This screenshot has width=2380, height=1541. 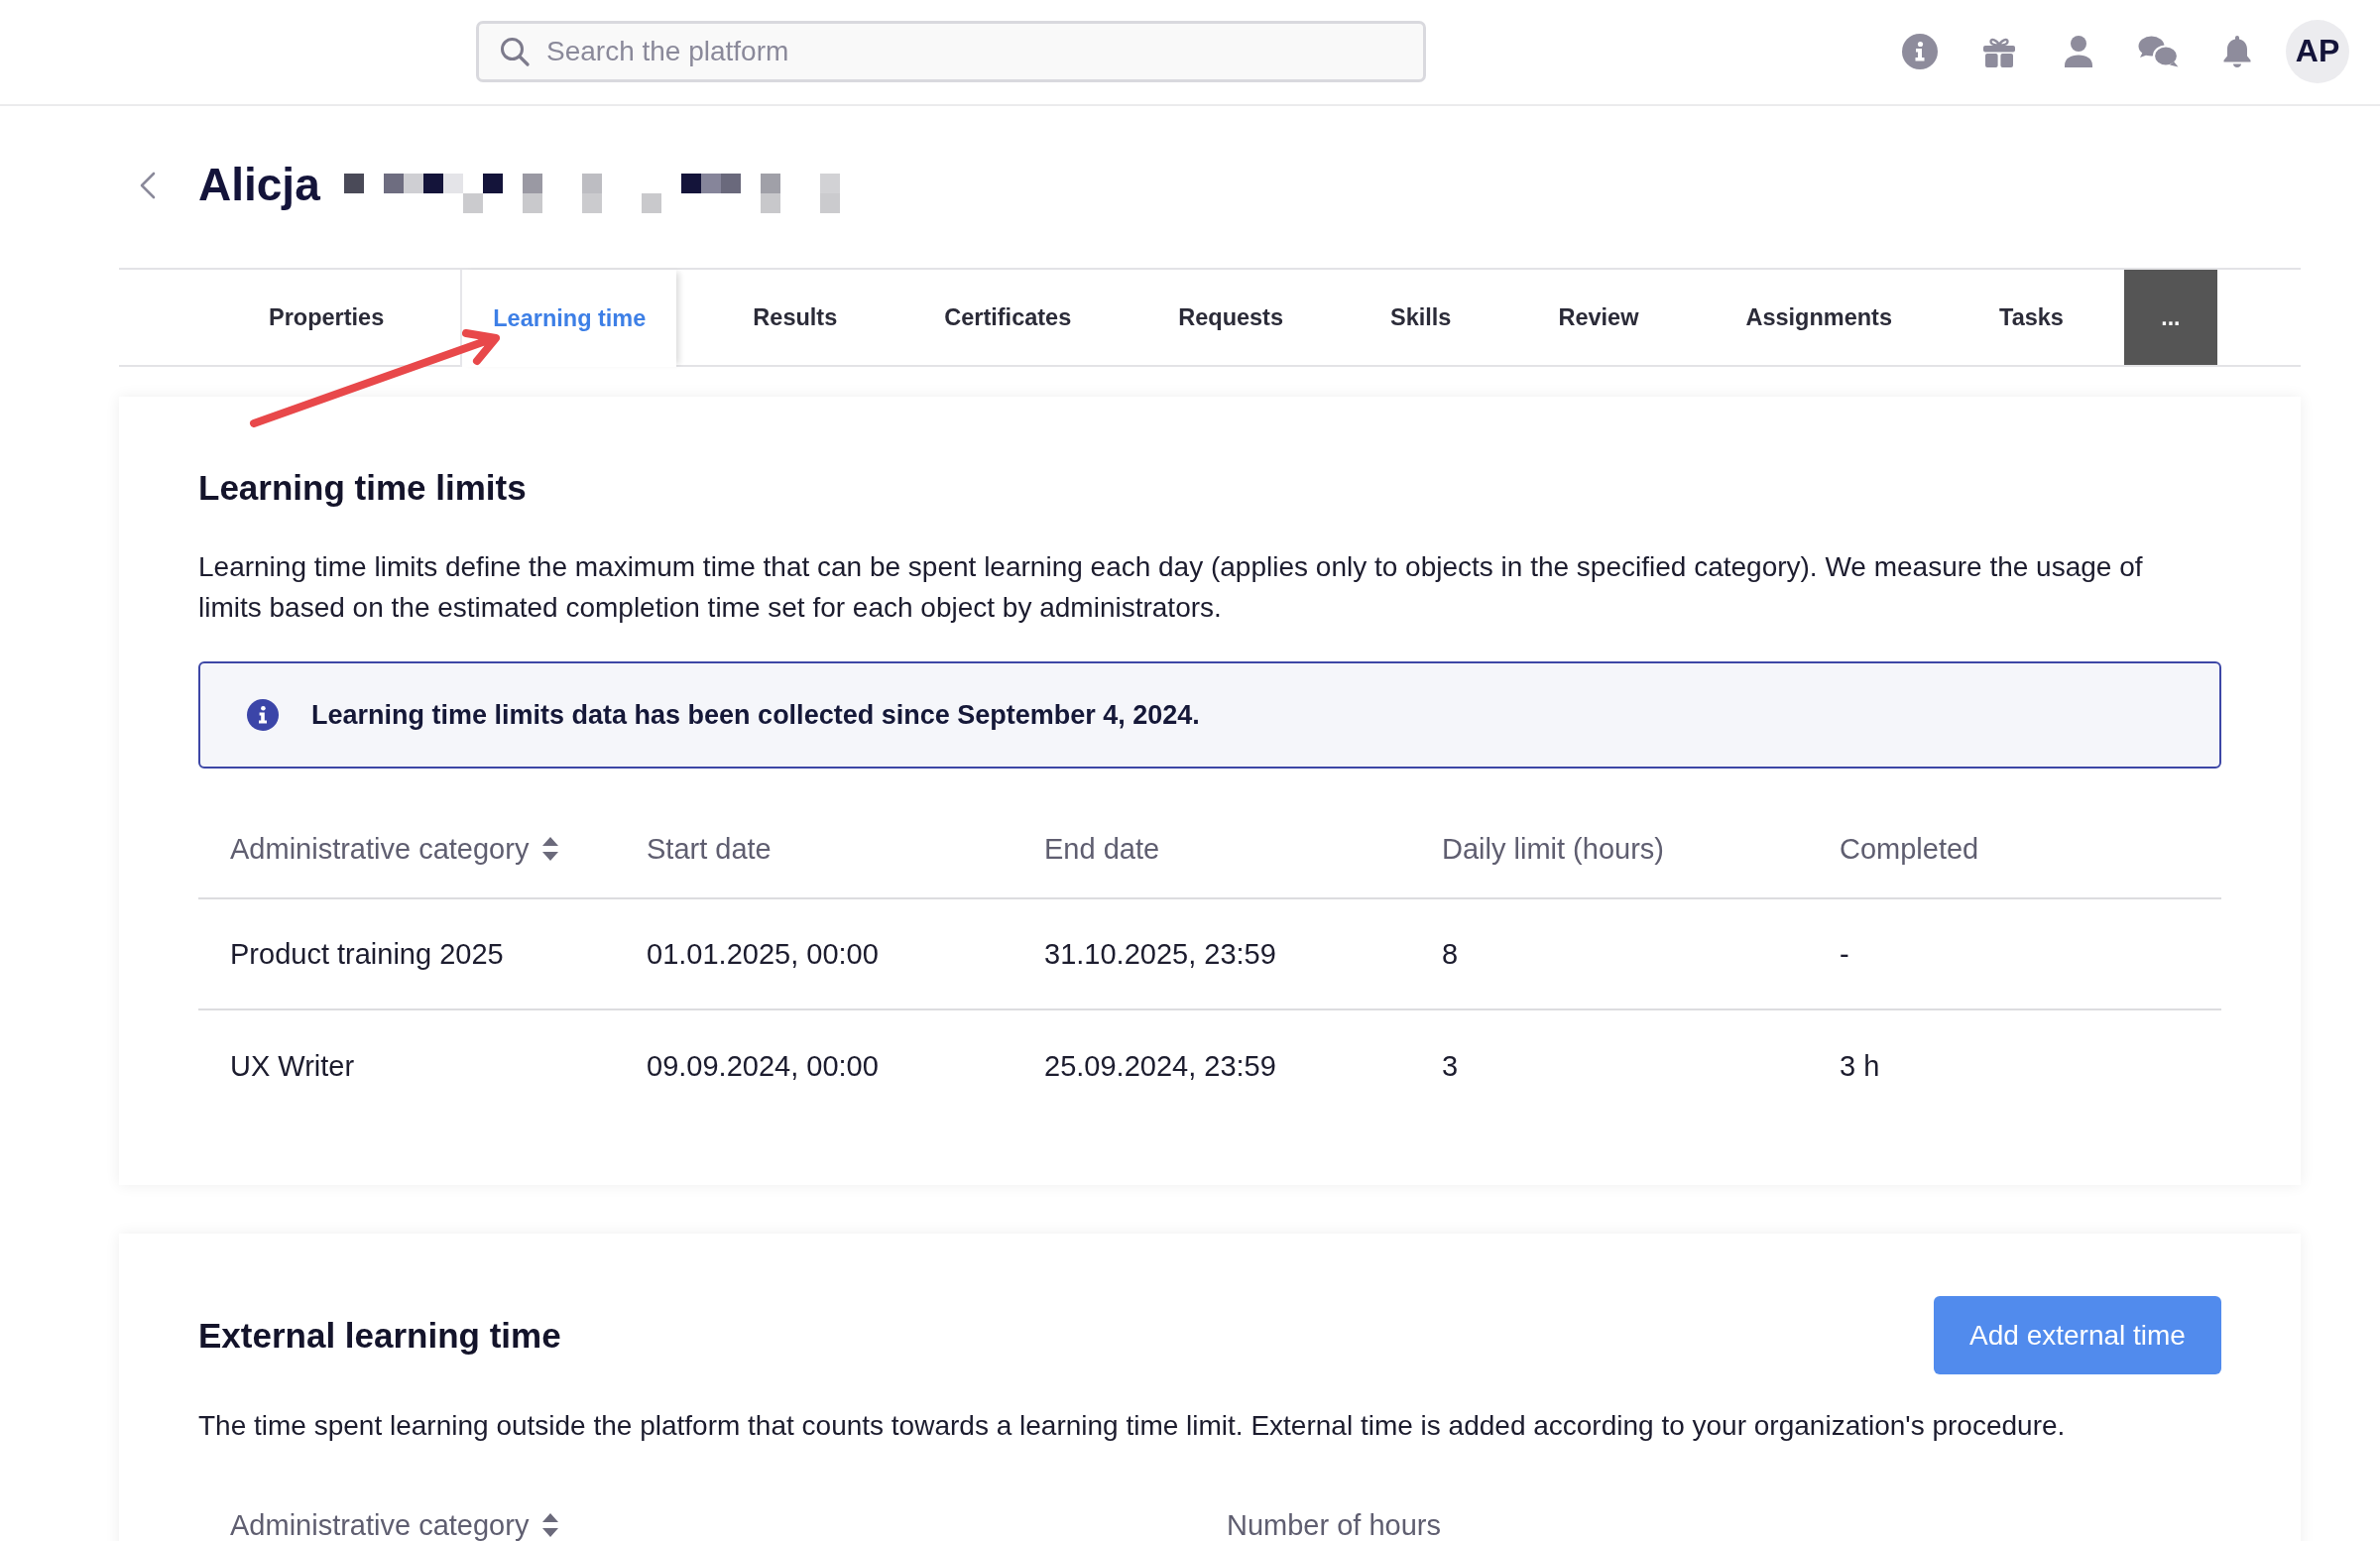 I want to click on column-header: Start date, so click(x=709, y=849).